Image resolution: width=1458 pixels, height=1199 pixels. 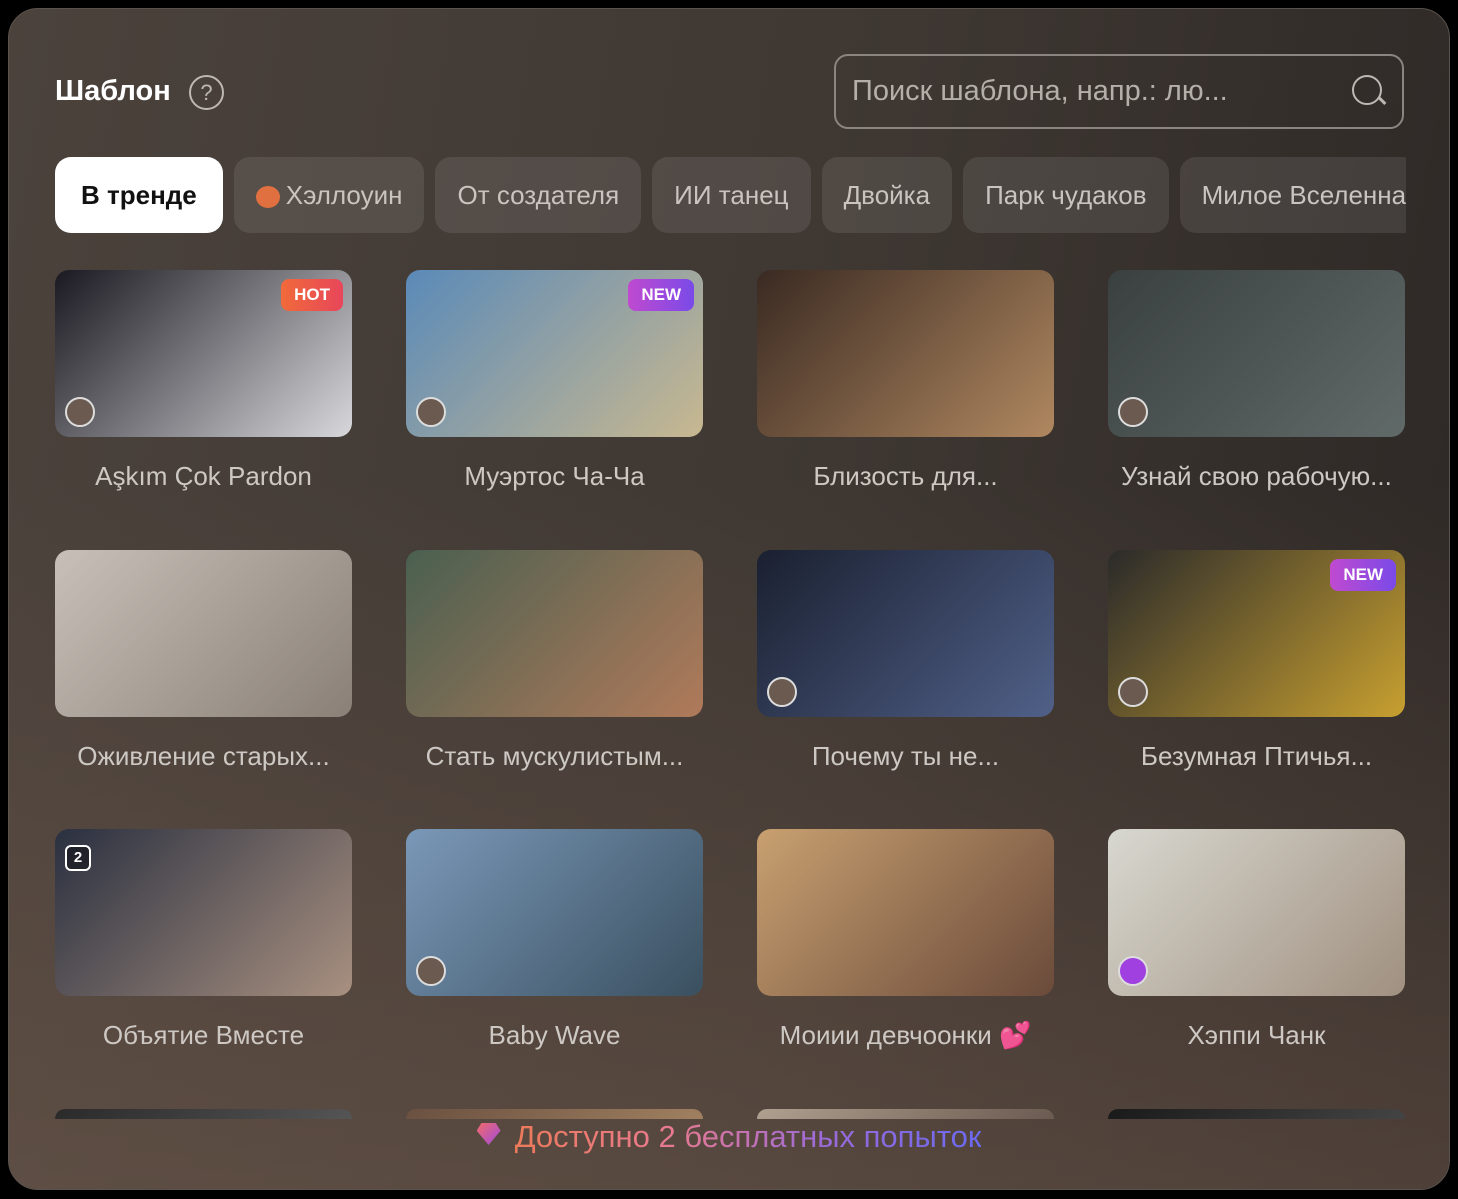 I want to click on template-card: NEW Муэртос Ча-Ча, so click(x=554, y=381).